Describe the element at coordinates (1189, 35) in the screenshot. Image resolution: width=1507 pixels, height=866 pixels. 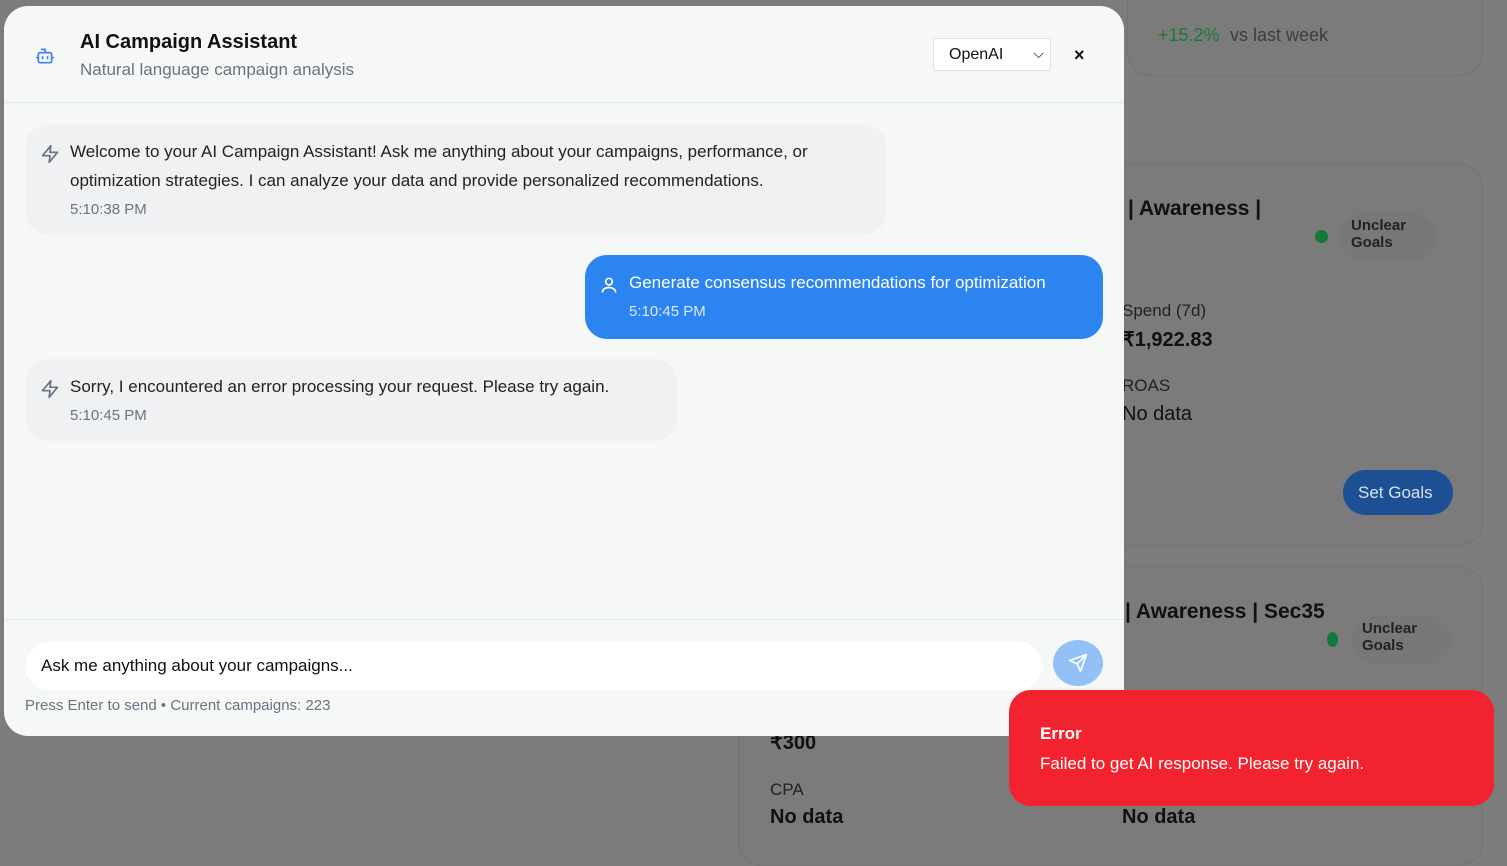
I see `stat-change: +15.2%` at that location.